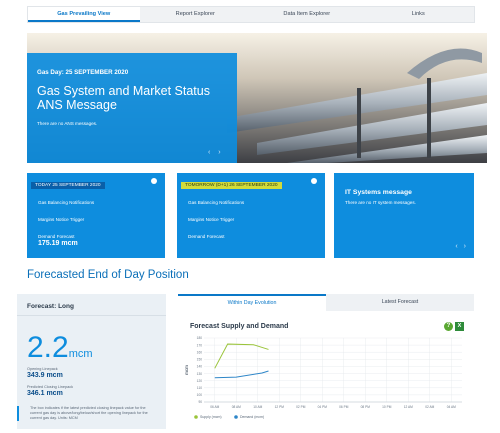 Image resolution: width=500 pixels, height=433 pixels. Describe the element at coordinates (45, 375) in the screenshot. I see `opening-linepack-value: 343.9 mcm` at that location.